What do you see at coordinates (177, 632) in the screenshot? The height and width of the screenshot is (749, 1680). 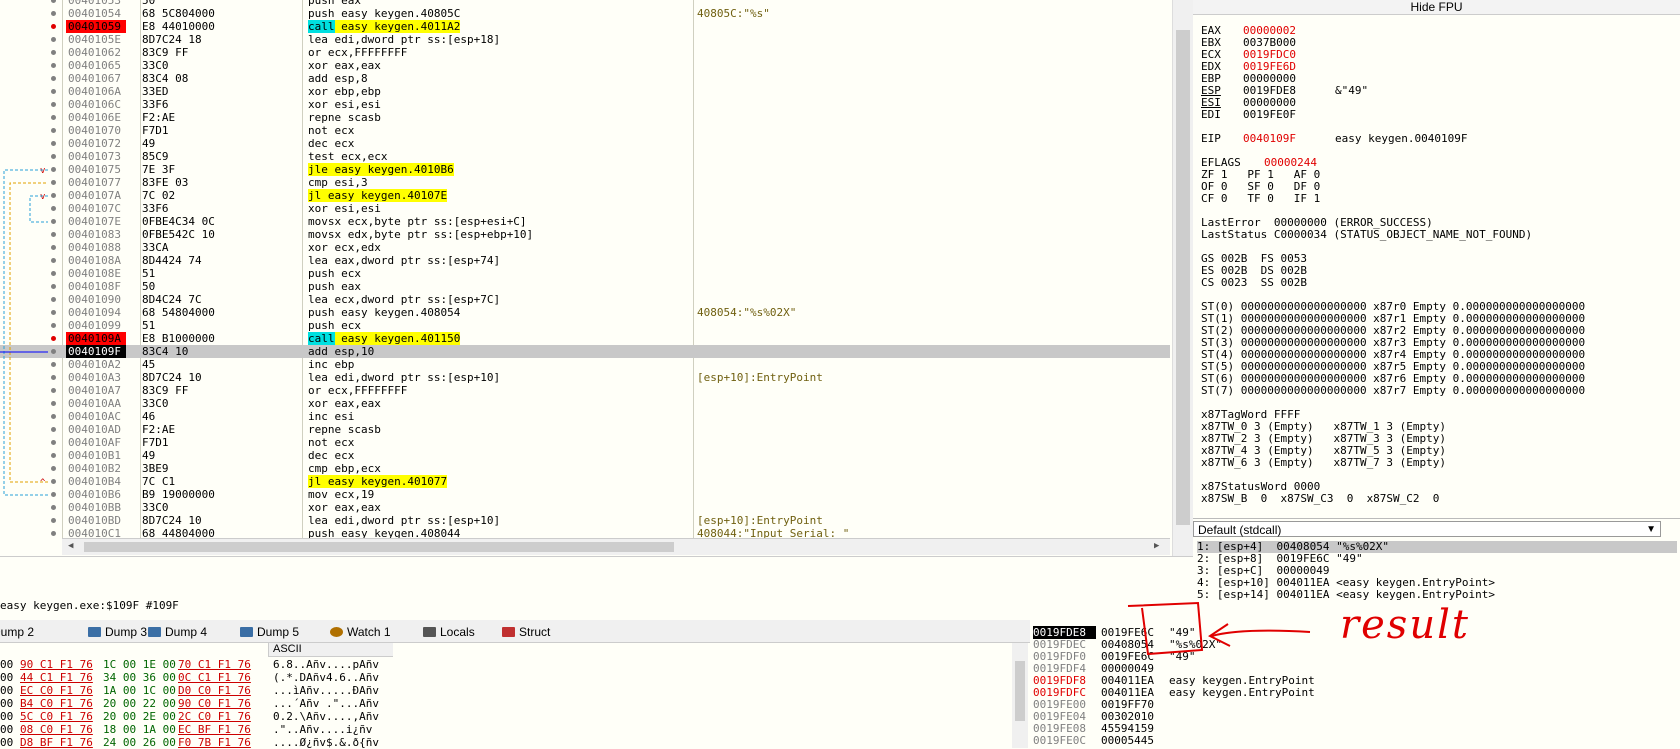 I see `tab-dump-4: Dump 4` at bounding box center [177, 632].